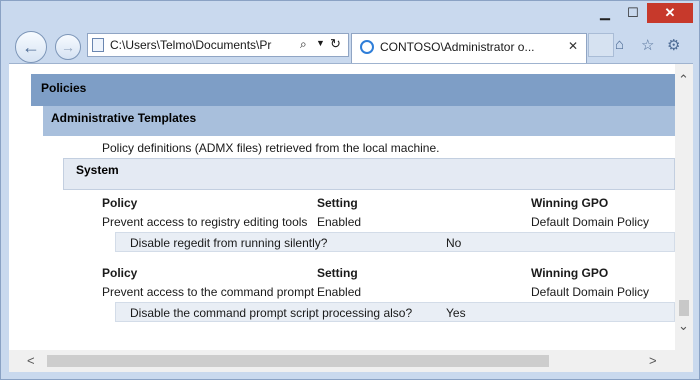  Describe the element at coordinates (619, 44) in the screenshot. I see `home-icon: ⌂` at that location.